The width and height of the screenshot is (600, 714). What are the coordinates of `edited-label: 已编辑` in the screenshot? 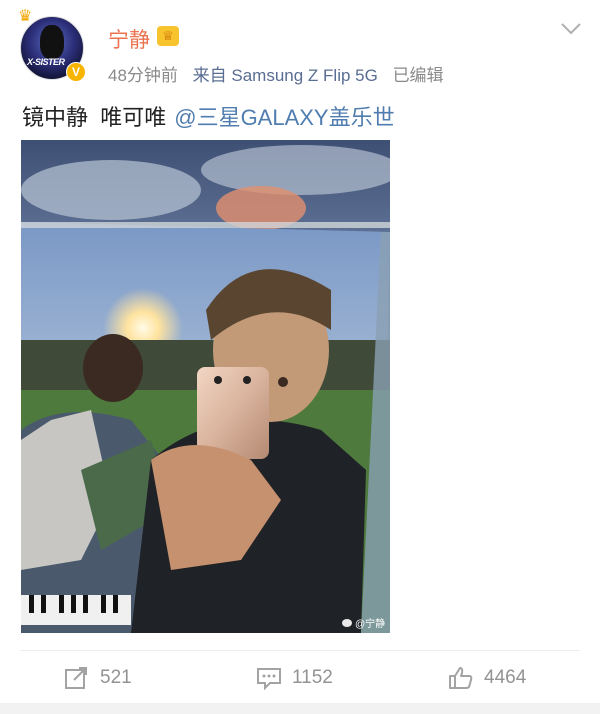 It's located at (418, 75).